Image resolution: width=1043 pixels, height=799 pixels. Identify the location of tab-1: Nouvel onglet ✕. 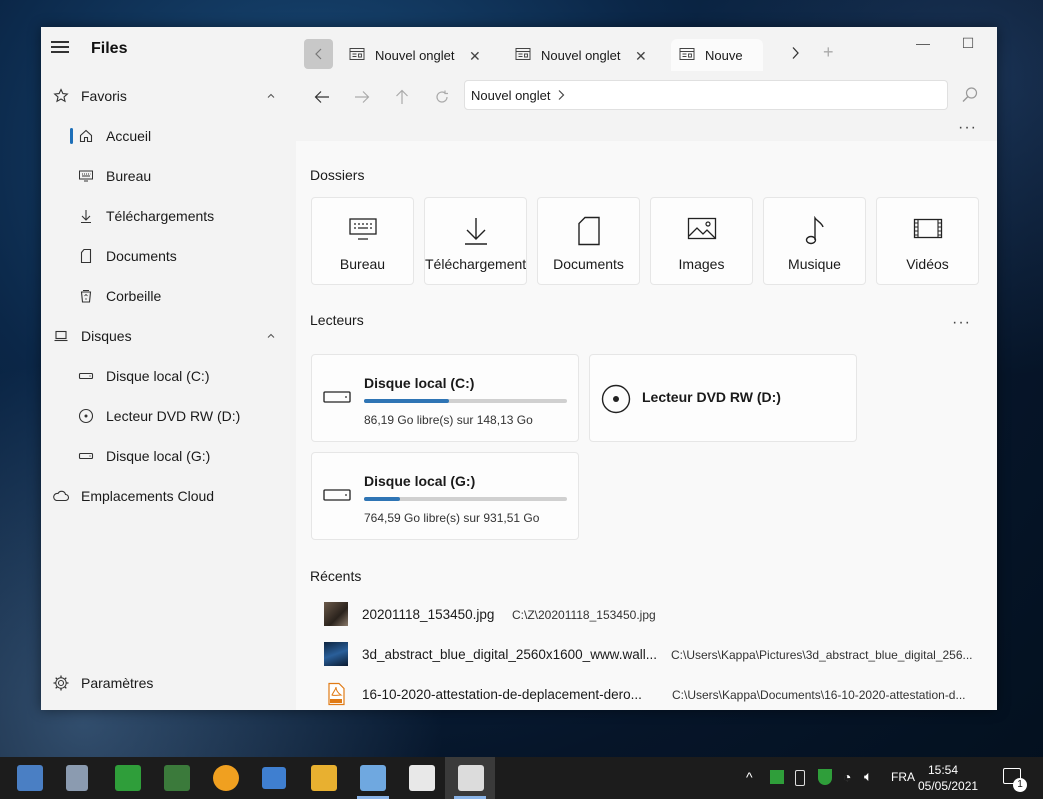
(416, 55).